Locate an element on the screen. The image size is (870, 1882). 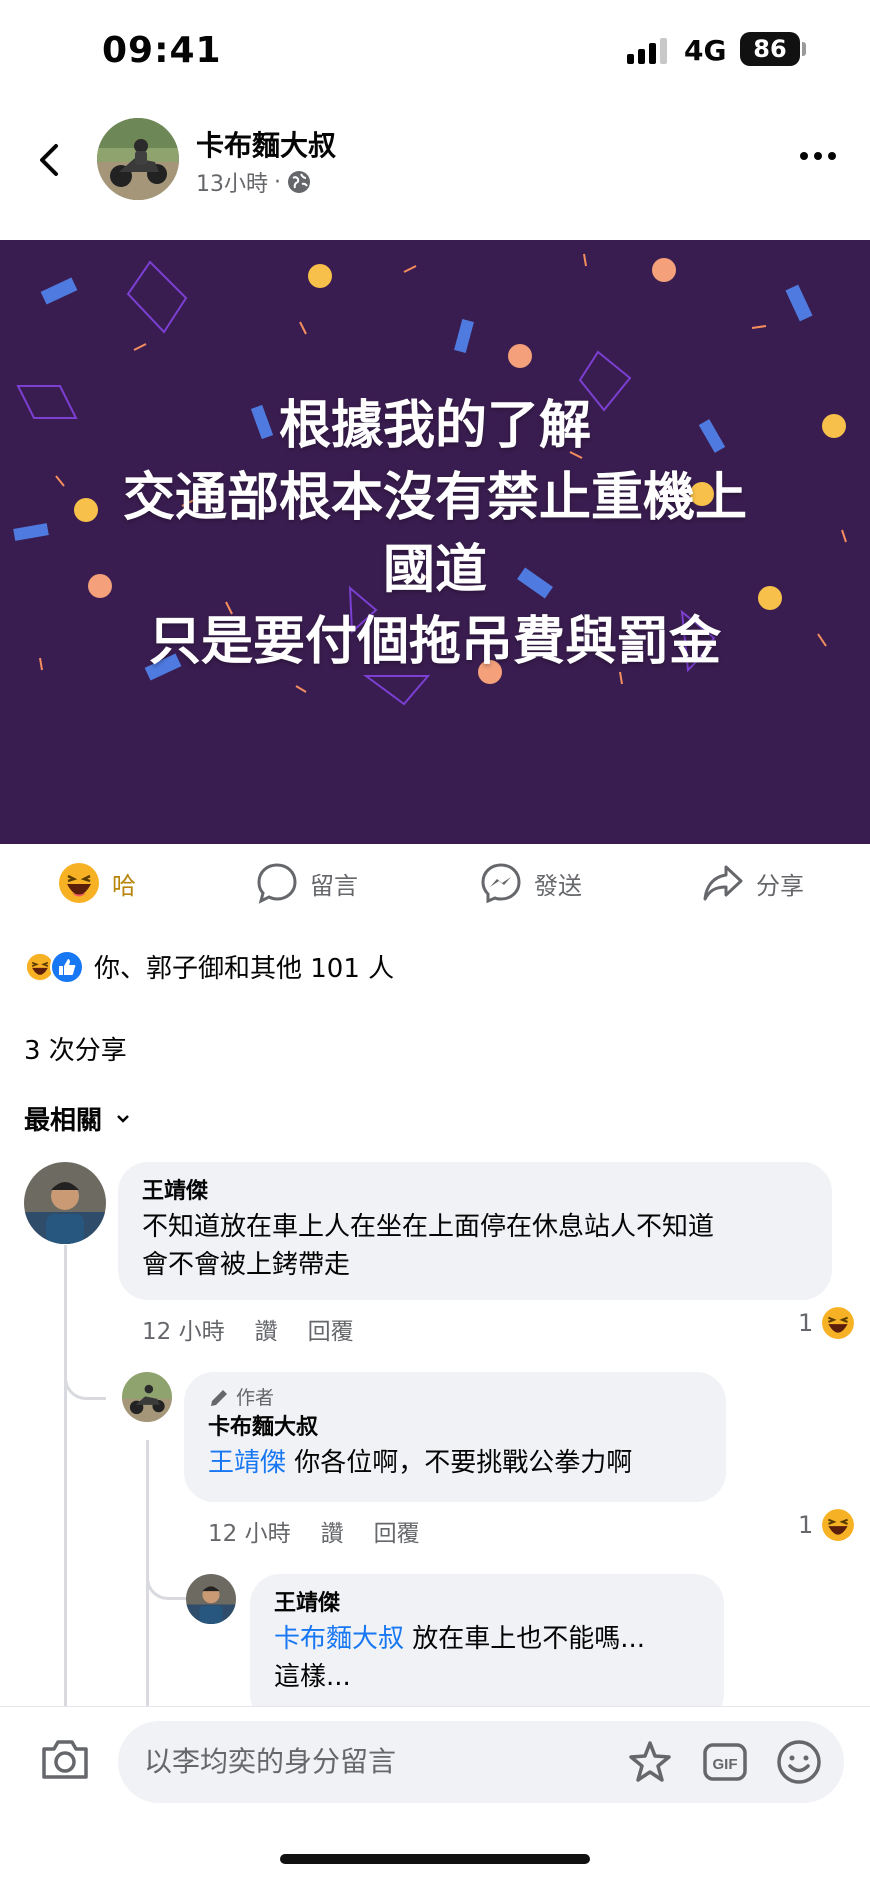
battery-icon: 86 is located at coordinates (770, 49).